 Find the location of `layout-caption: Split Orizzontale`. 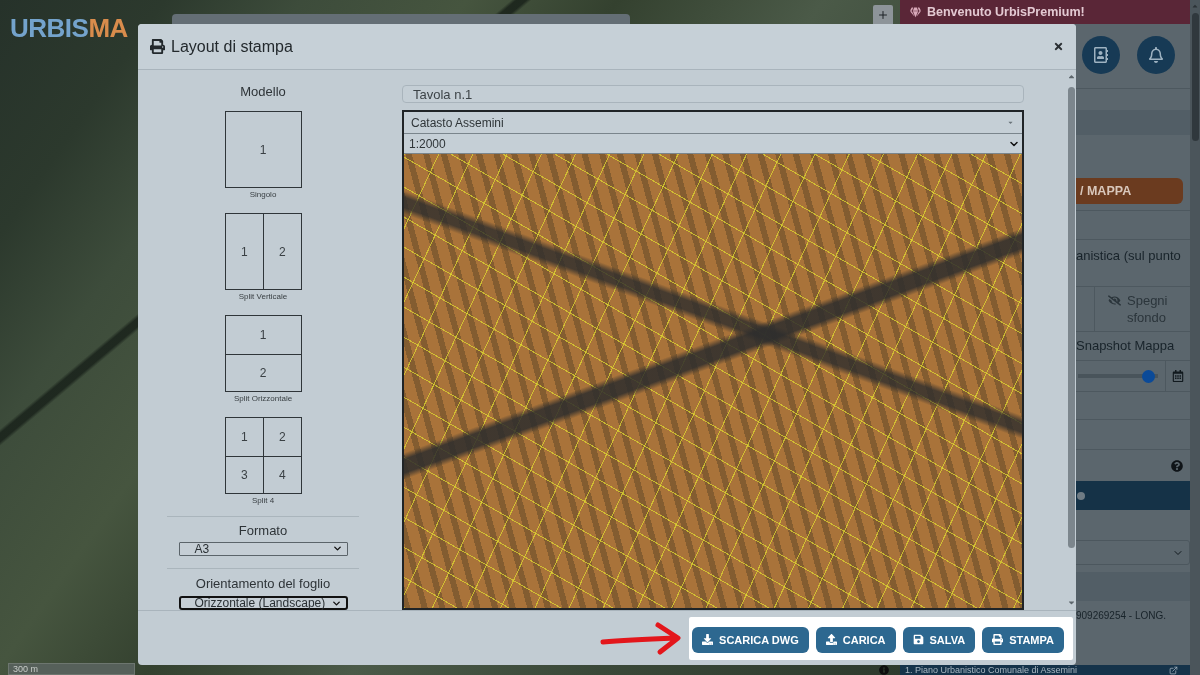

layout-caption: Split Orizzontale is located at coordinates (263, 399).